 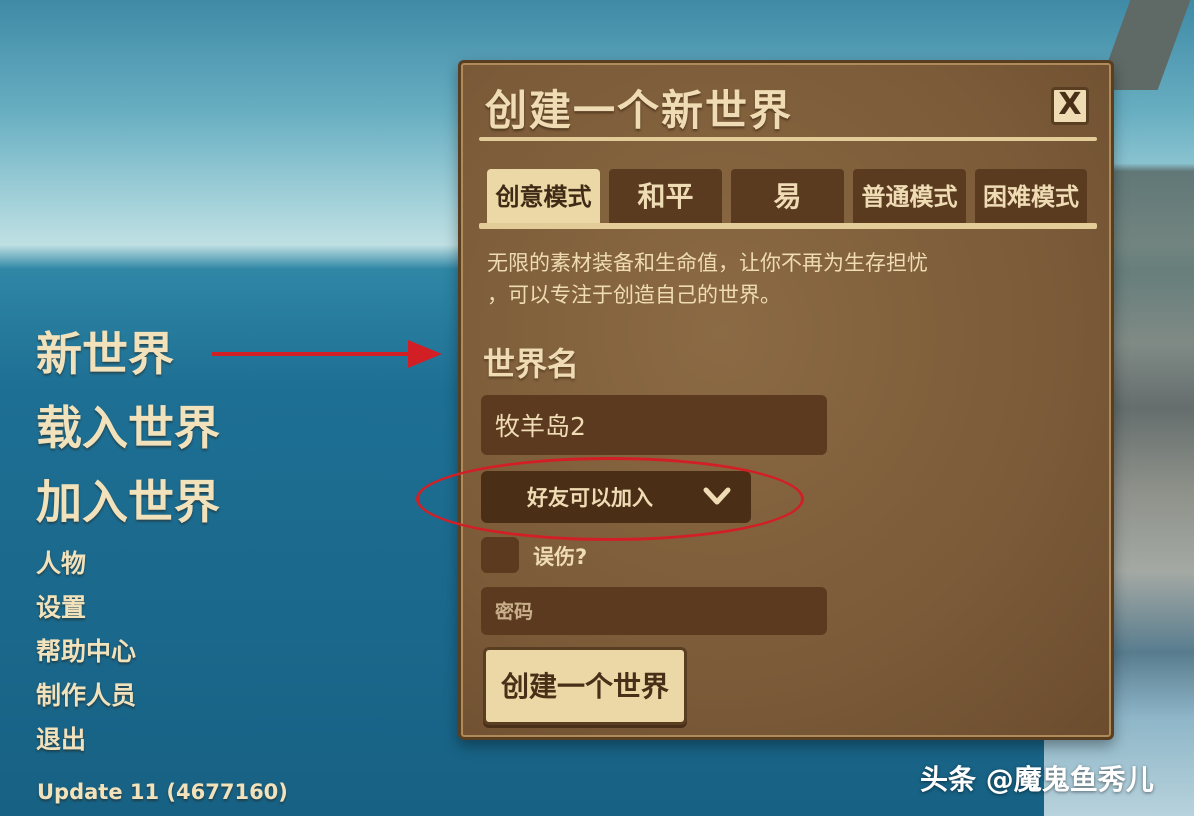 I want to click on watermark-text: 头条 @魔鬼鱼秀儿, so click(x=1037, y=779).